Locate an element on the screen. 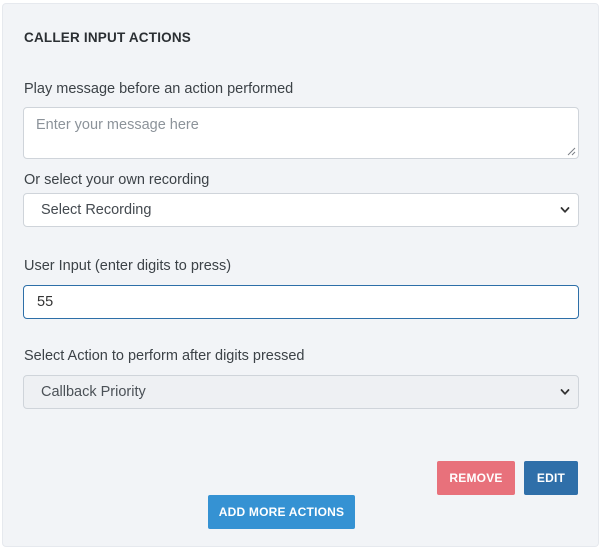 The height and width of the screenshot is (550, 603). action-select-value: Callback Priority is located at coordinates (93, 392).